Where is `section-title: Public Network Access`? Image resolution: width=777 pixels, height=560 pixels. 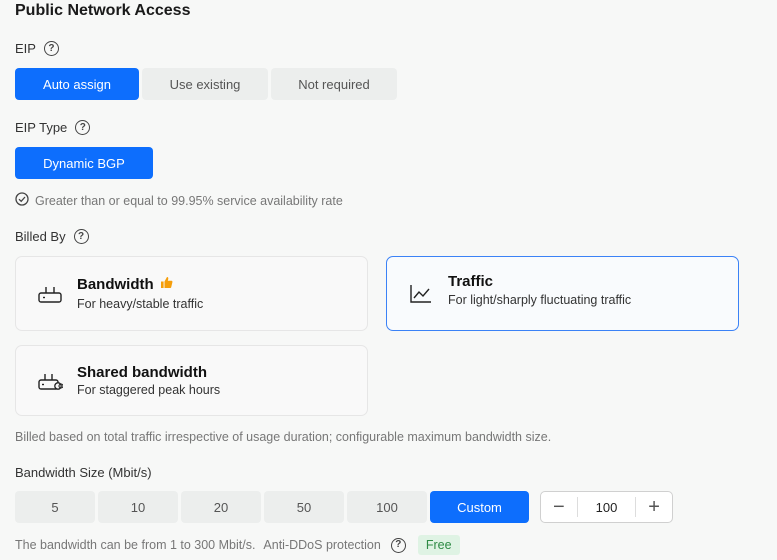 section-title: Public Network Access is located at coordinates (103, 10).